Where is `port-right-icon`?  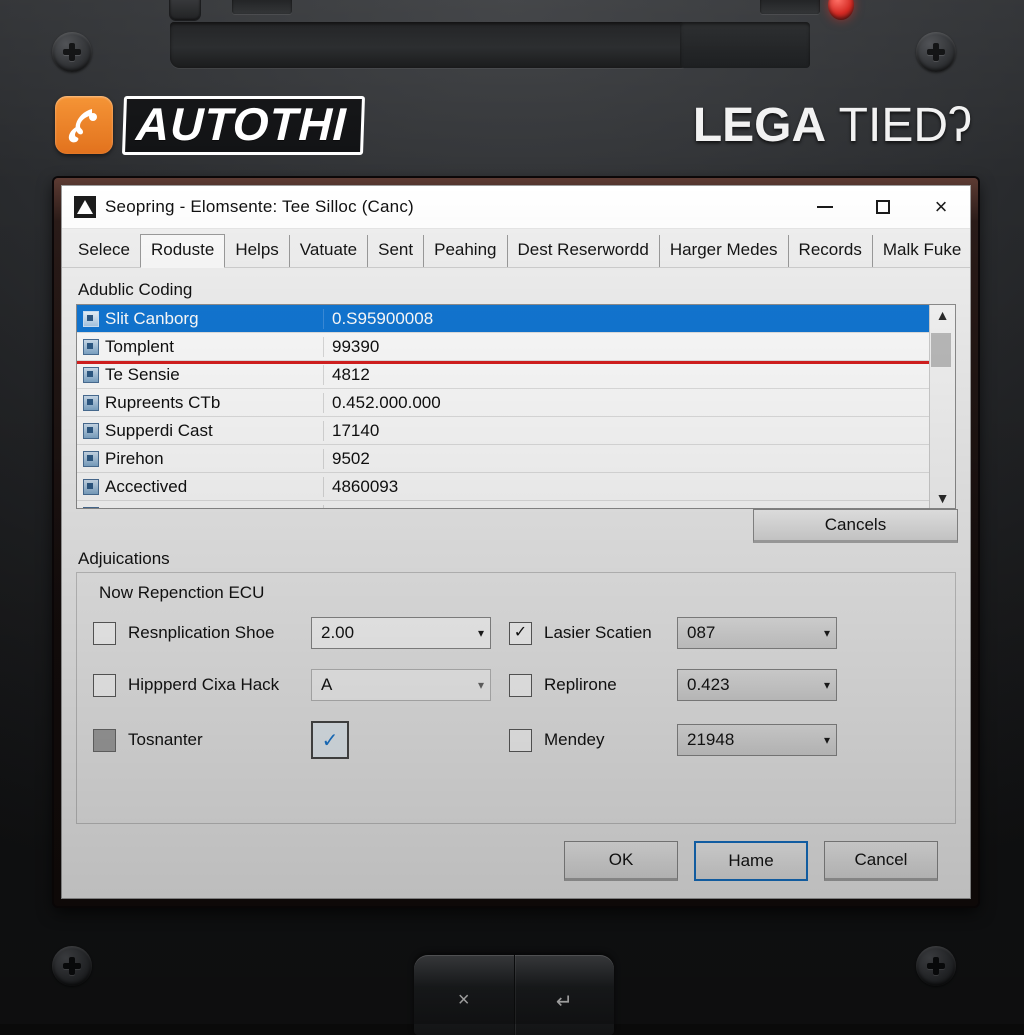
port-right-icon is located at coordinates (790, 7).